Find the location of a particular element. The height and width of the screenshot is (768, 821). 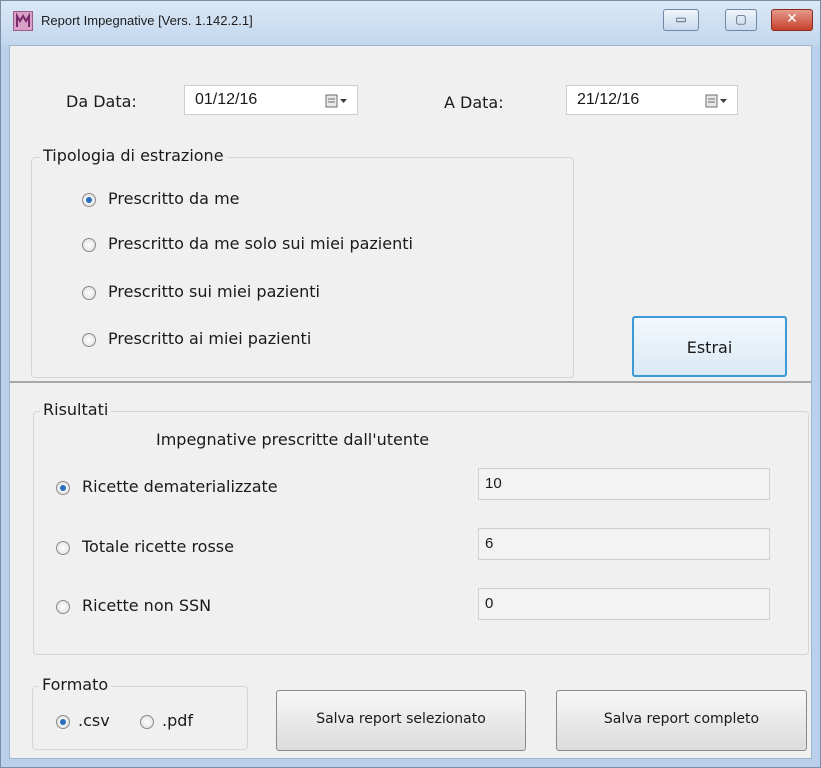

radio-format-pdf: .pdf is located at coordinates (180, 723).